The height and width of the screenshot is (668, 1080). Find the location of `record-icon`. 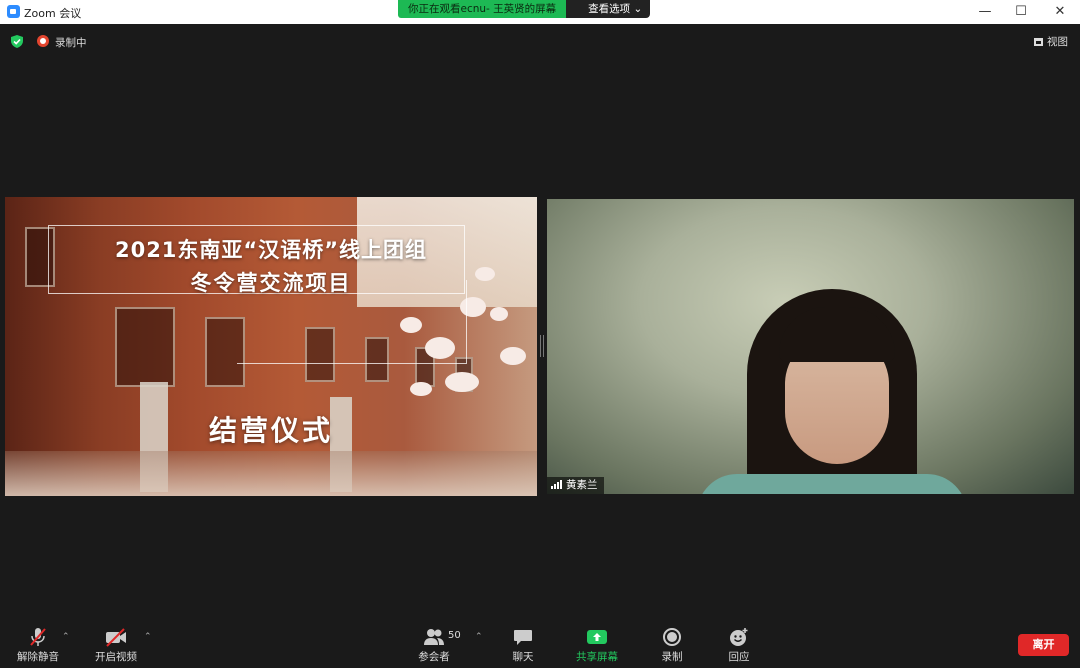

record-icon is located at coordinates (672, 637).